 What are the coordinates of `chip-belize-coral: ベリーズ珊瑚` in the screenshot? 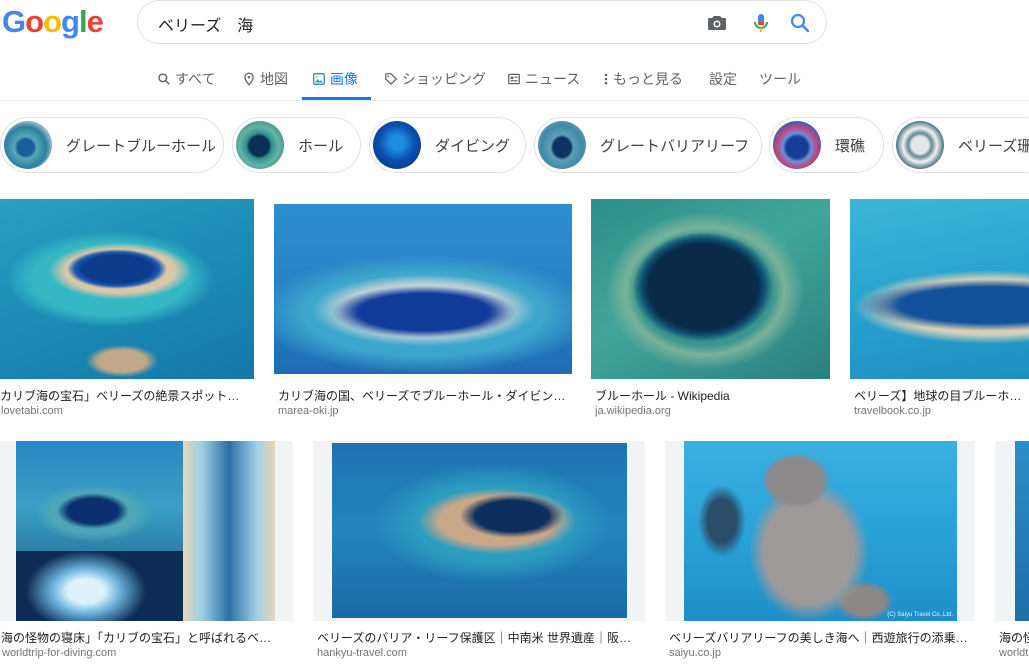 It's located at (960, 145).